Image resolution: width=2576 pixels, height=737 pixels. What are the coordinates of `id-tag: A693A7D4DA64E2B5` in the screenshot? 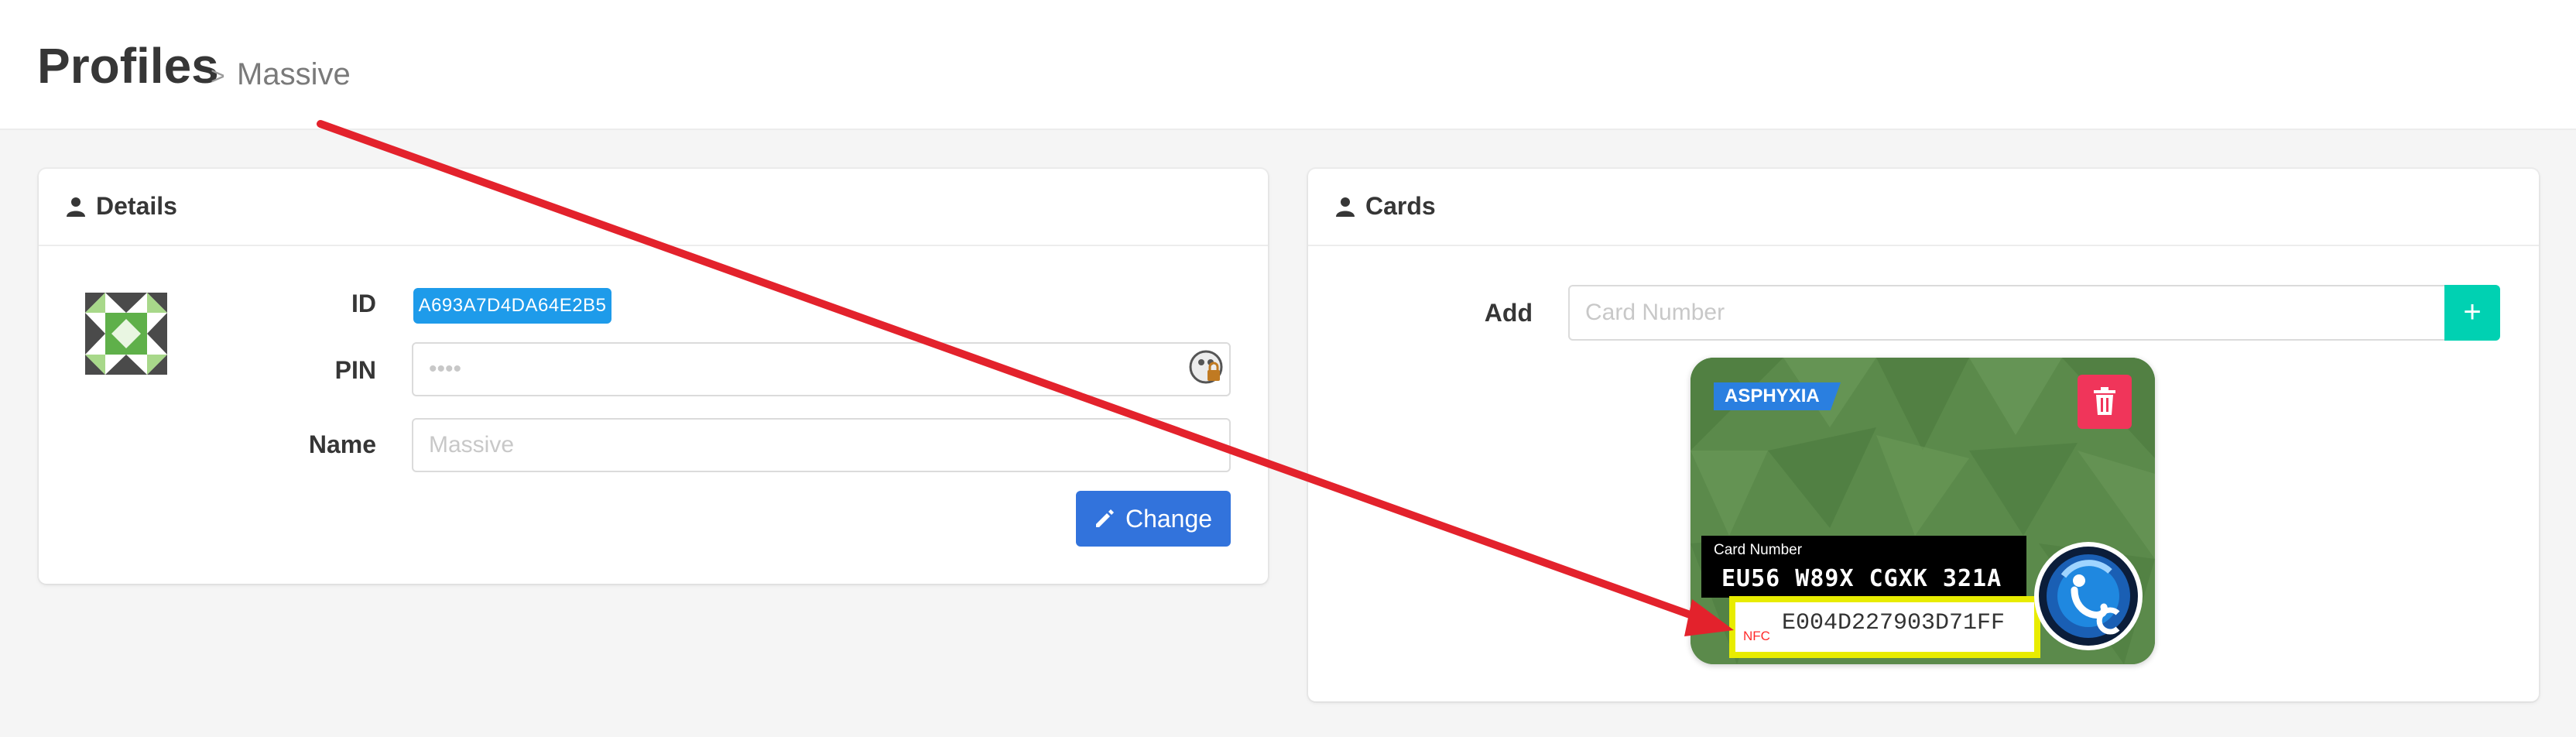 It's located at (512, 306).